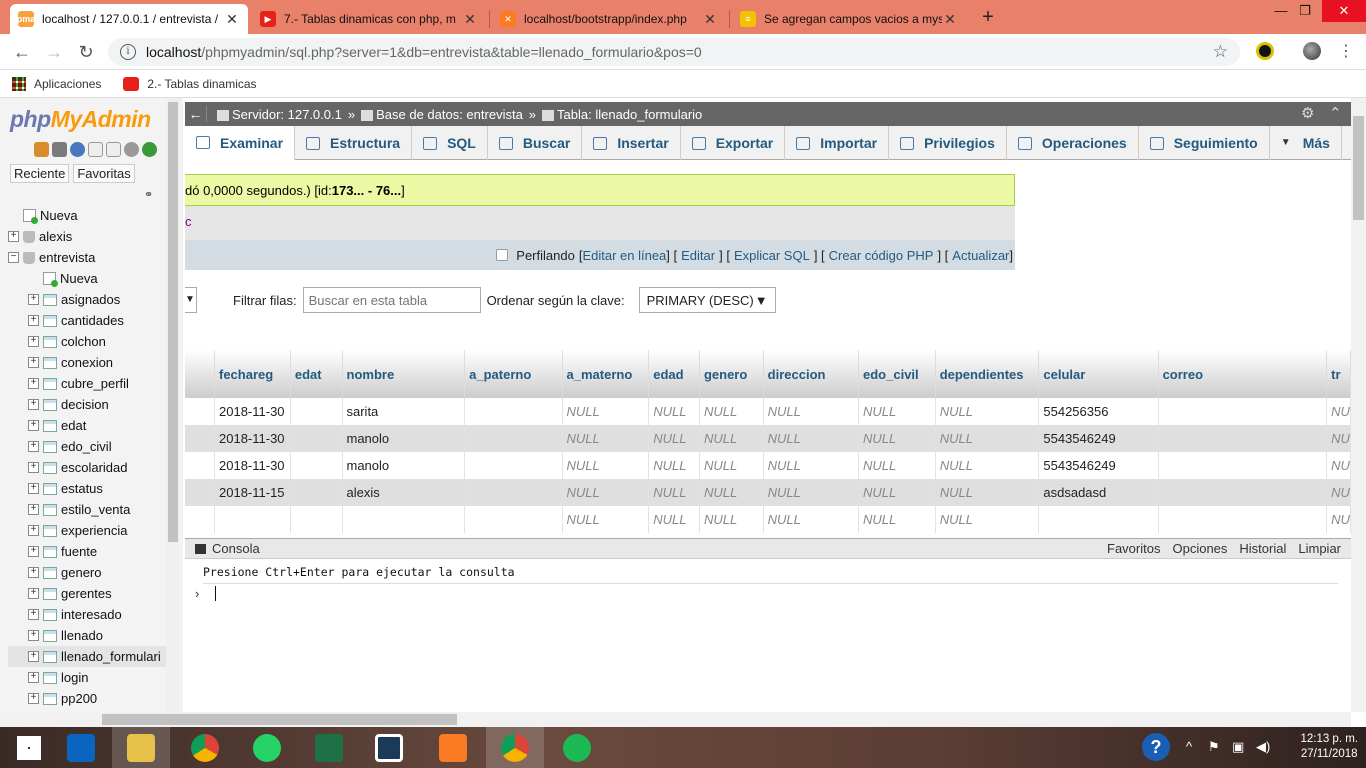 Image resolution: width=1366 pixels, height=768 pixels. I want to click on restore-button: ❐, so click(1305, 11).